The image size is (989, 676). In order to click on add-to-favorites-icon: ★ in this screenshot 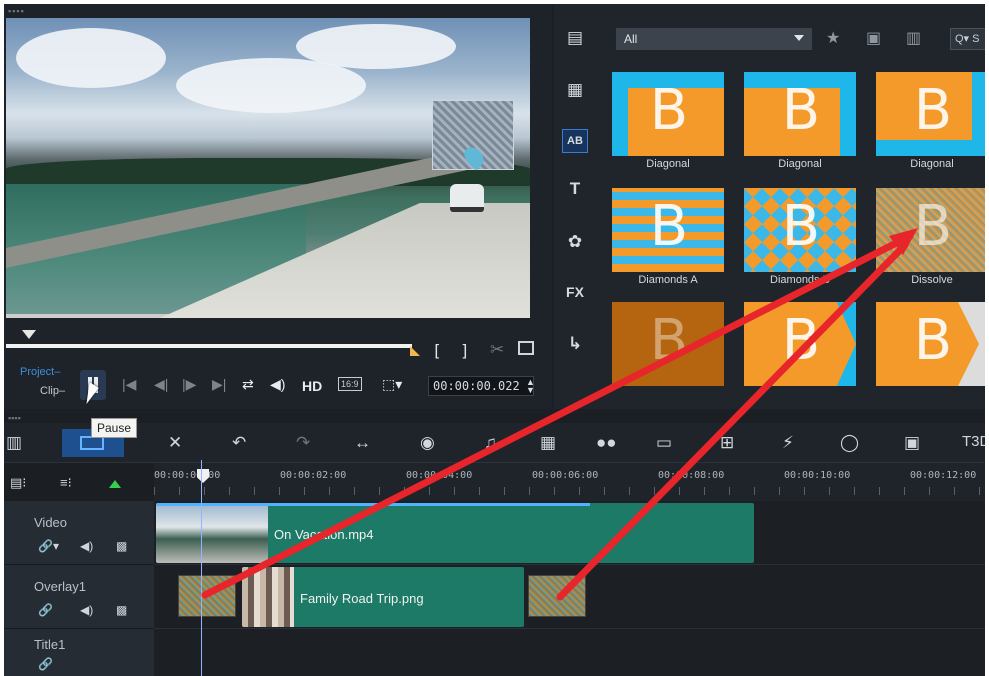, I will do `click(833, 38)`.